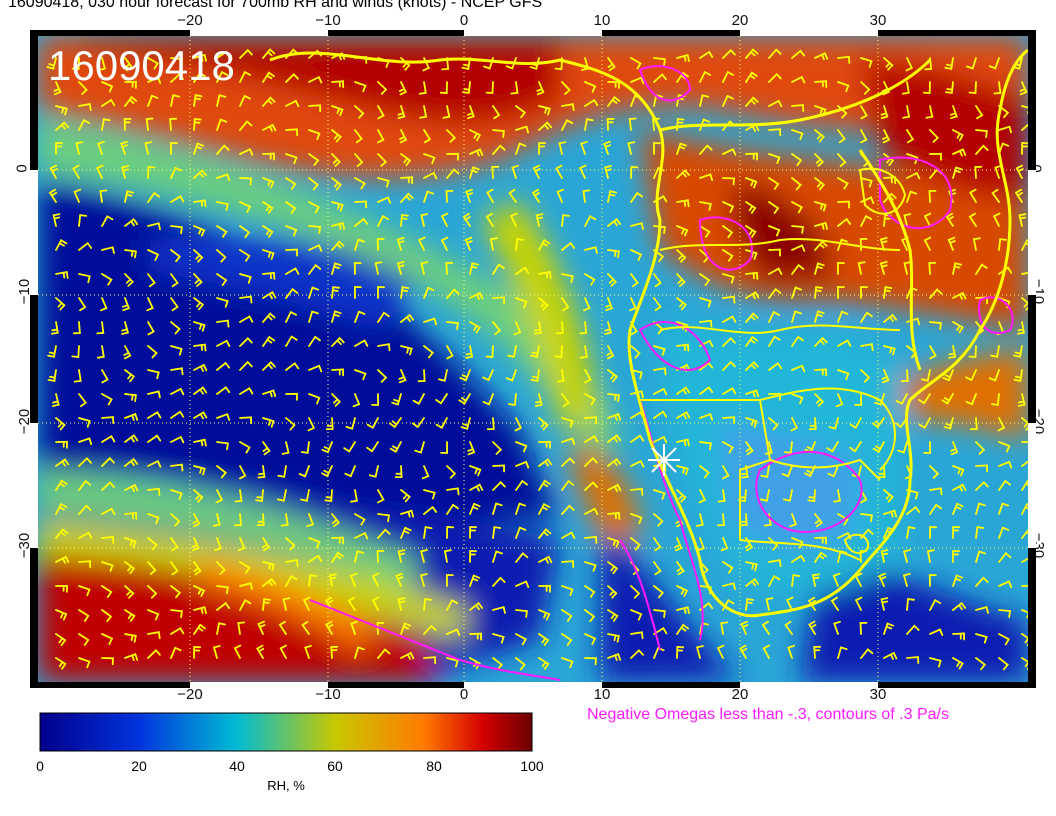  I want to click on map-date-stamp: 16090418, so click(141, 65).